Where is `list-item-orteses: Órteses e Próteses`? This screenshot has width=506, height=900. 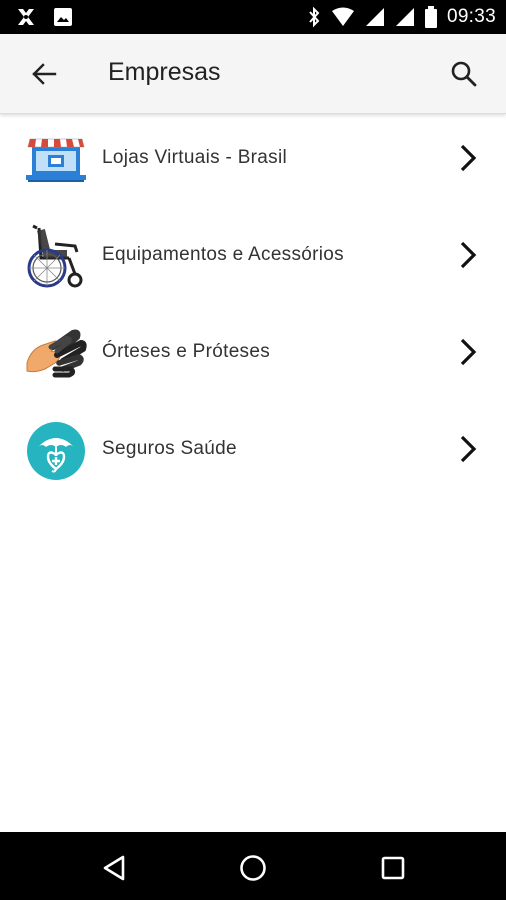 list-item-orteses: Órteses e Próteses is located at coordinates (253, 356).